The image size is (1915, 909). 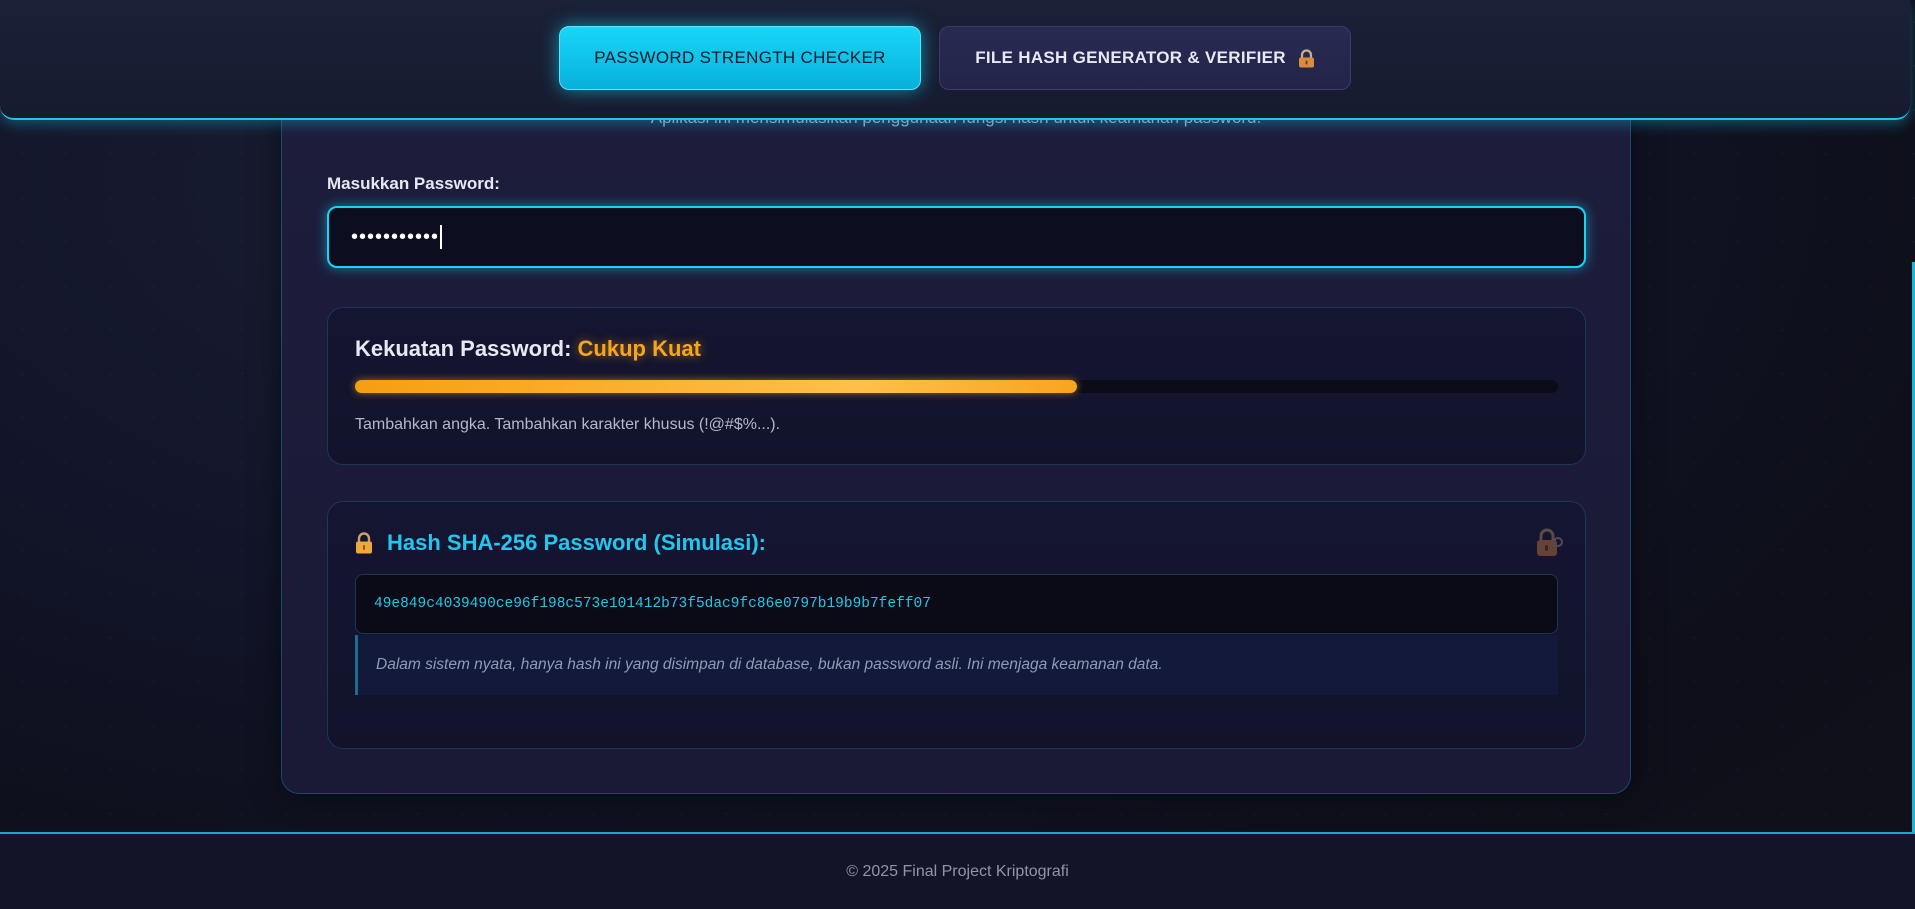 What do you see at coordinates (395, 236) in the screenshot?
I see `password-value: •••••••••••` at bounding box center [395, 236].